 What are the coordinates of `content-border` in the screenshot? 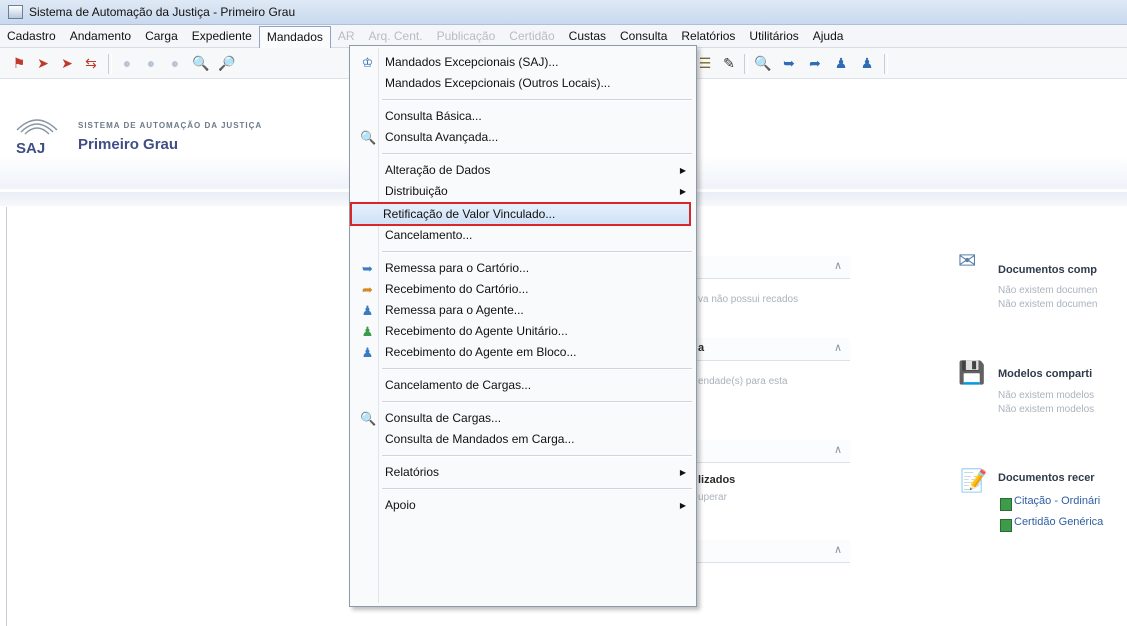 It's located at (6, 416).